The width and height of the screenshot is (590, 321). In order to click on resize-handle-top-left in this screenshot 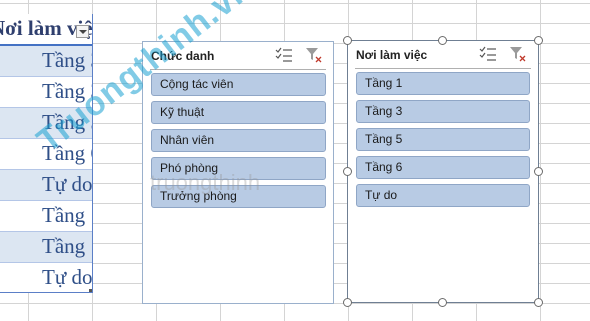, I will do `click(347, 40)`.